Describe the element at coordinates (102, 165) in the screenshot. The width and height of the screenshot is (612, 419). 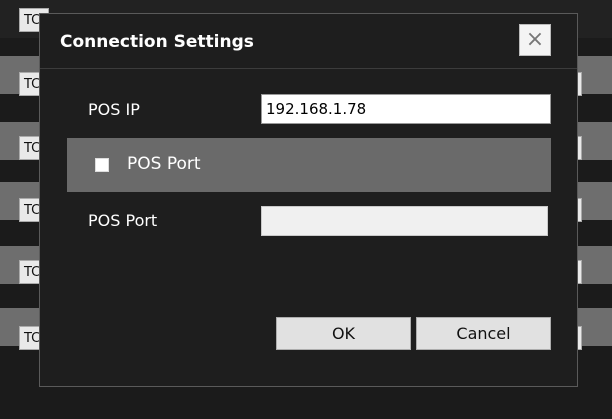
I see `pos-port-checkbox` at that location.